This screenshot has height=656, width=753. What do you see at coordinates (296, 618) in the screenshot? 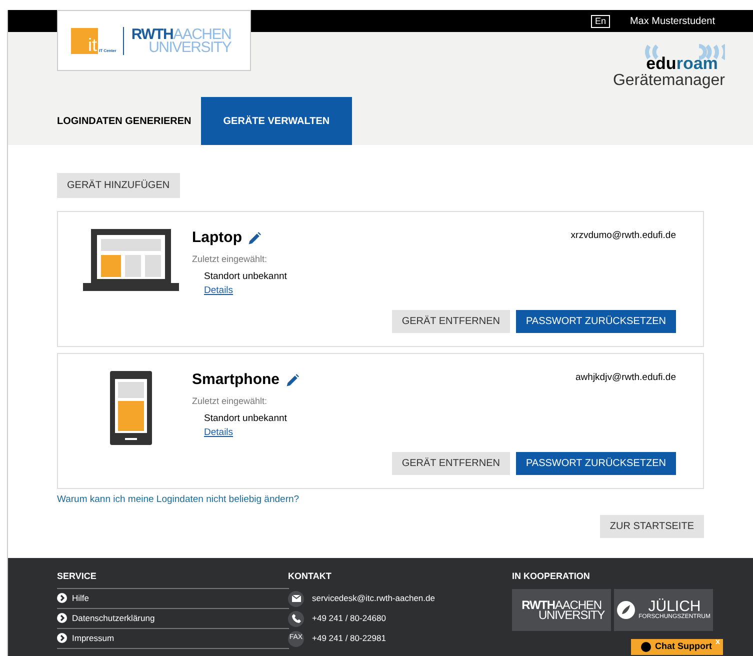
I see `phone-icon` at bounding box center [296, 618].